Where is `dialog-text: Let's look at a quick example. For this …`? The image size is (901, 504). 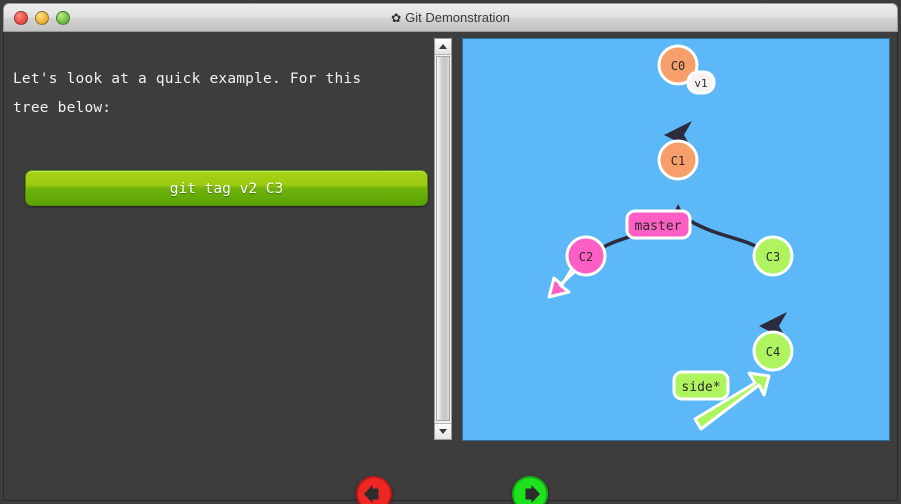
dialog-text: Let's look at a quick example. For this … is located at coordinates (213, 94).